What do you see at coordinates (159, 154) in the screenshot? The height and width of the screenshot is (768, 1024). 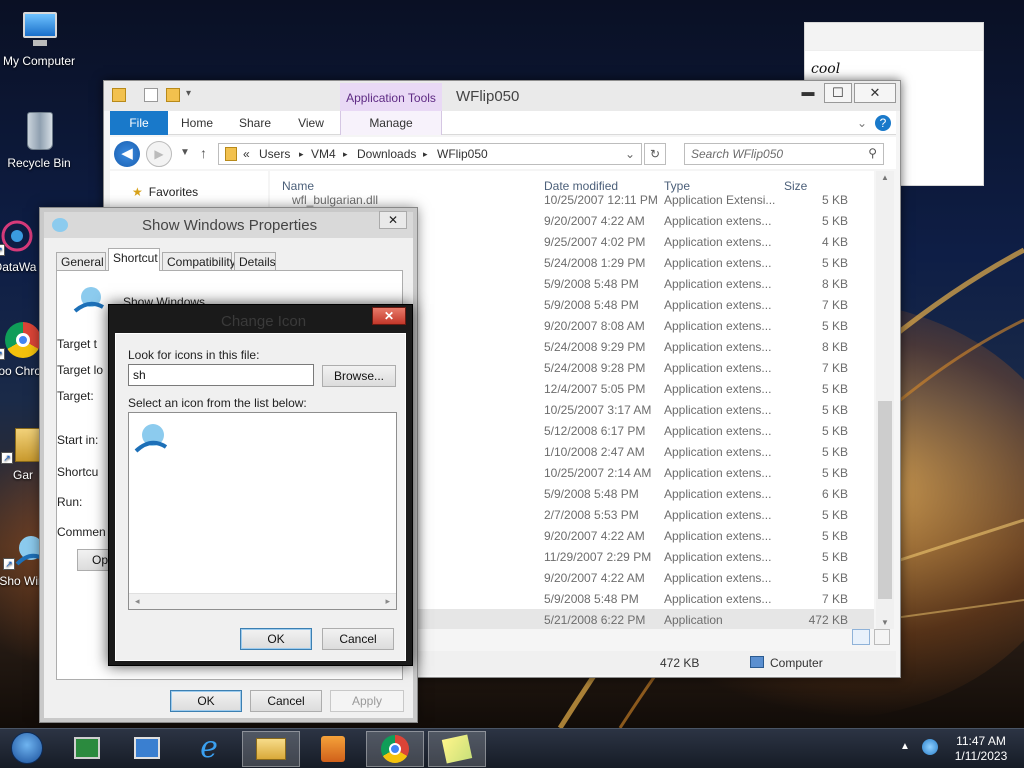 I see `forward-arrow-icon: ▶` at bounding box center [159, 154].